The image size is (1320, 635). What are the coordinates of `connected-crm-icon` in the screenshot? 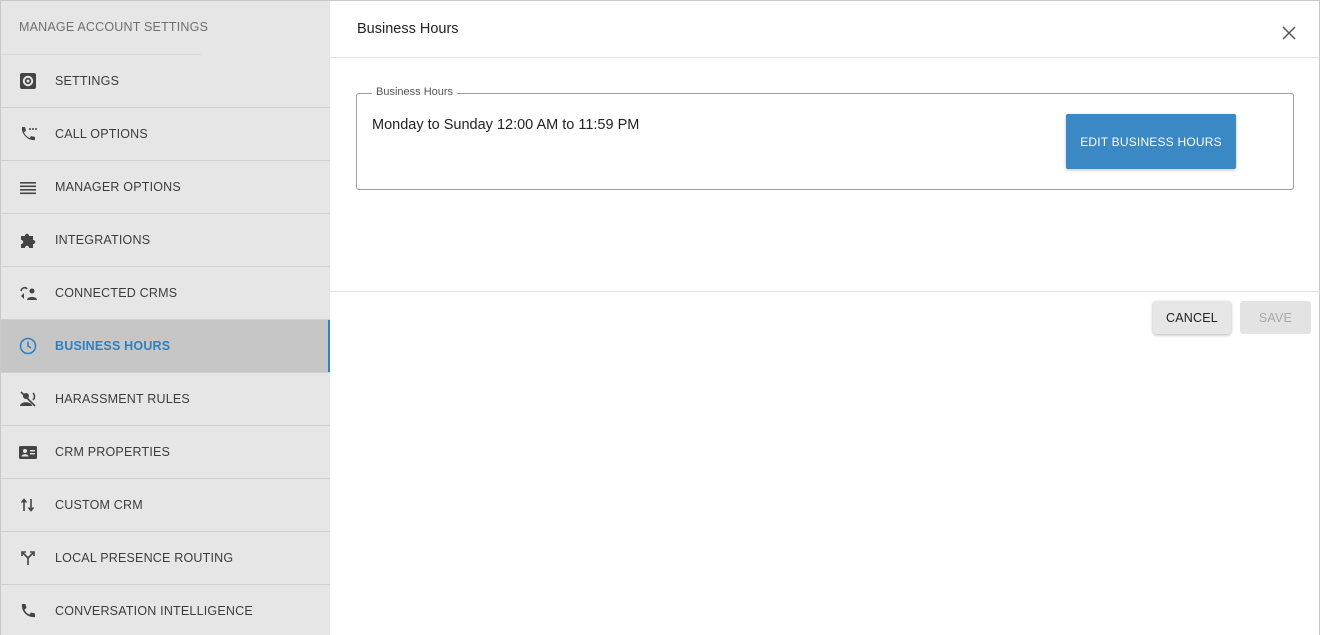 It's located at (28, 293).